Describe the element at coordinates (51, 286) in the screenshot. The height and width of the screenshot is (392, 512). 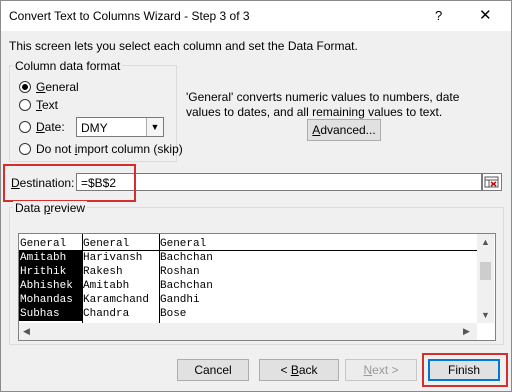
I see `preview-cell: Abhishek` at that location.